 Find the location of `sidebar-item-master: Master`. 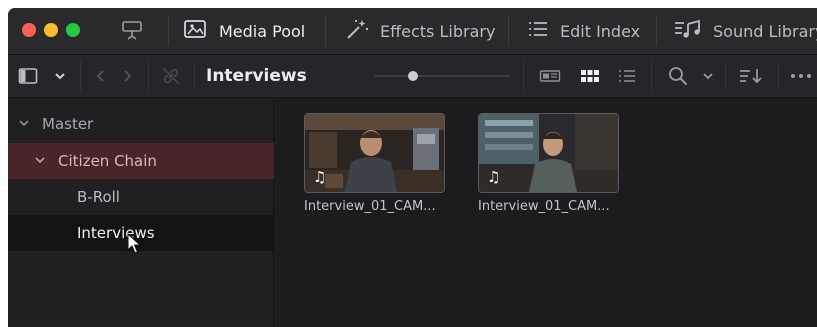

sidebar-item-master: Master is located at coordinates (145, 124).